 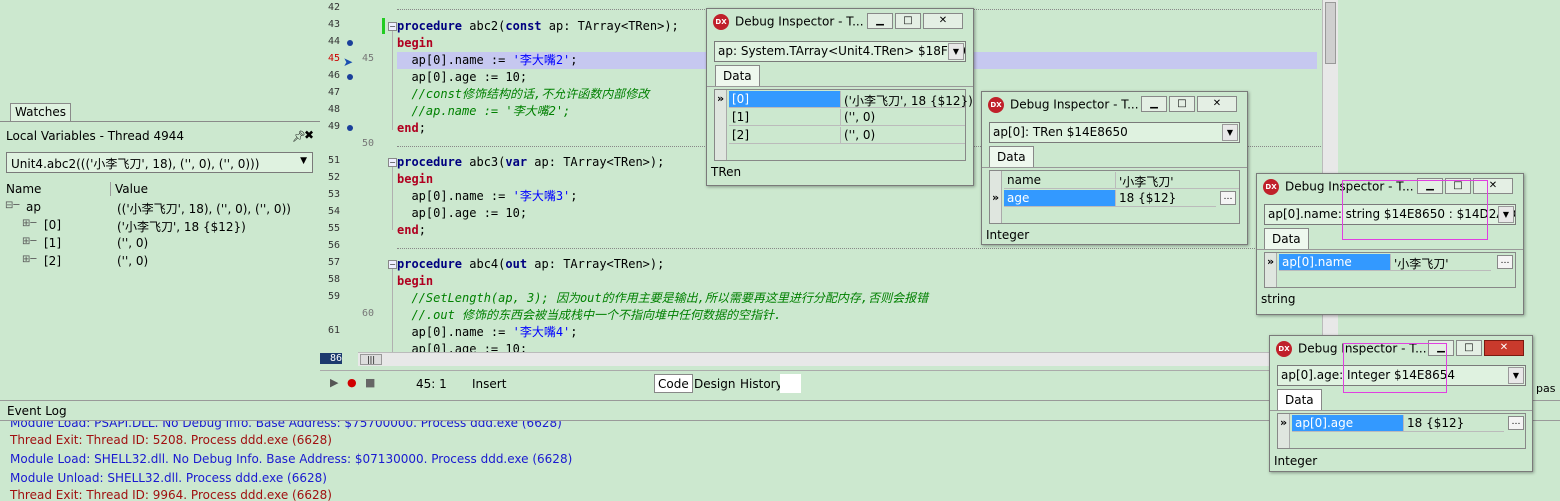 I want to click on watches-tab: Watches, so click(x=40, y=112).